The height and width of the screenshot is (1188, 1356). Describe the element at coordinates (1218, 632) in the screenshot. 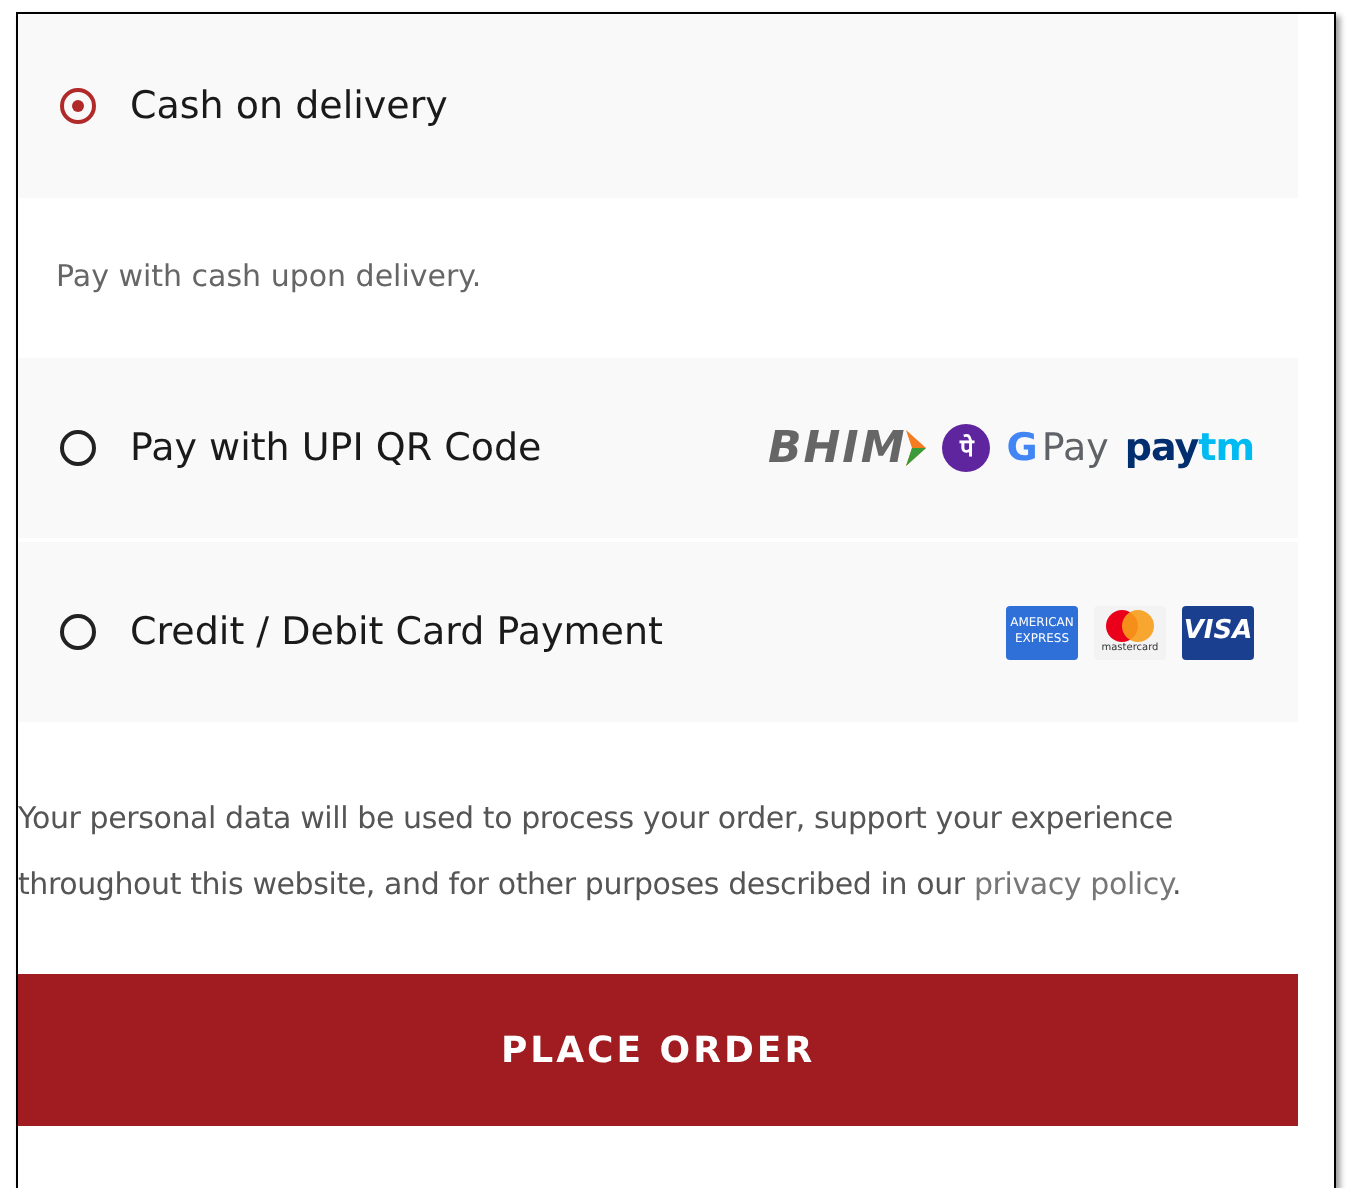

I see `visa-logo: VISA` at that location.